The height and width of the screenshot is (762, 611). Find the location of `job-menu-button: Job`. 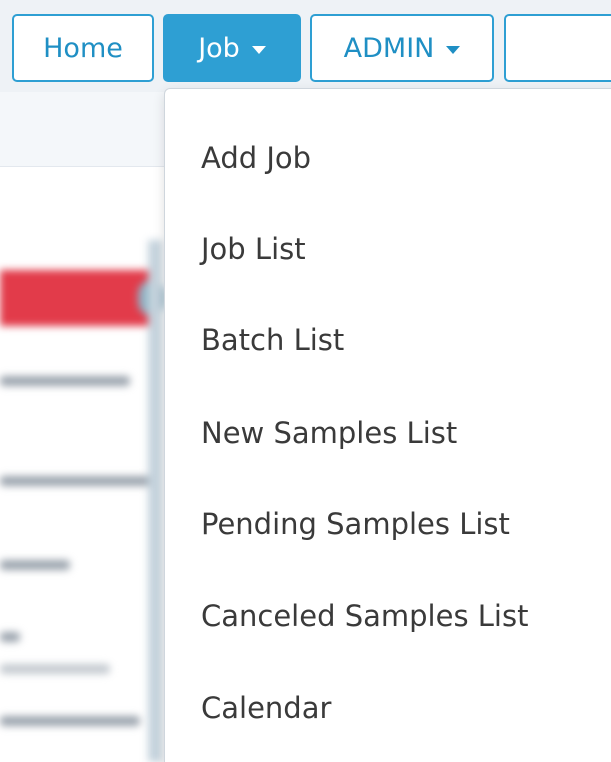

job-menu-button: Job is located at coordinates (232, 48).